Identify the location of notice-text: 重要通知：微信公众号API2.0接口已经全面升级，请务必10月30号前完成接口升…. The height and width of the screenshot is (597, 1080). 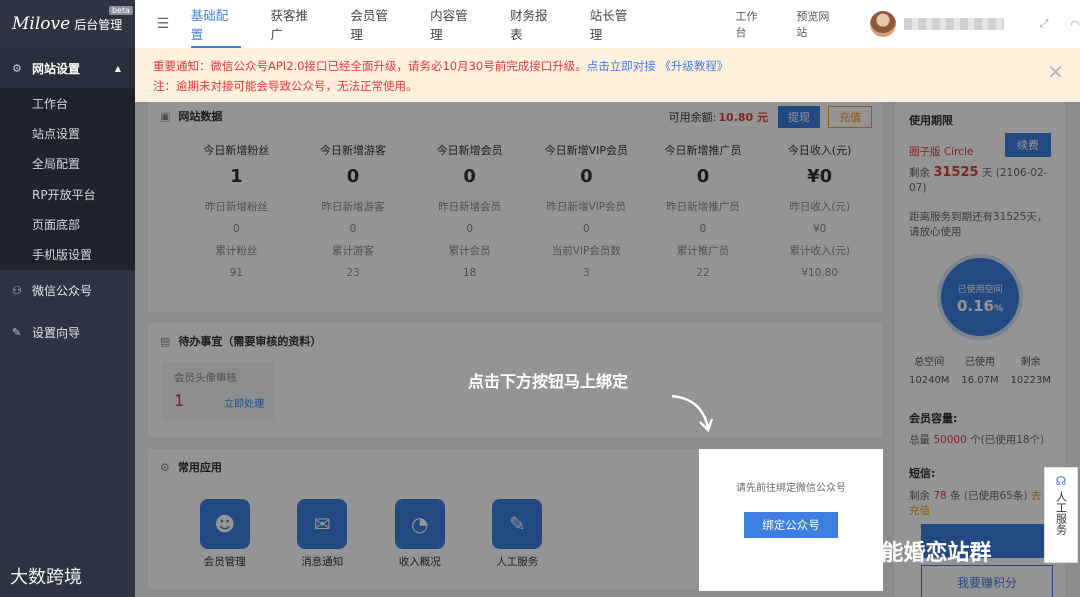
(370, 66).